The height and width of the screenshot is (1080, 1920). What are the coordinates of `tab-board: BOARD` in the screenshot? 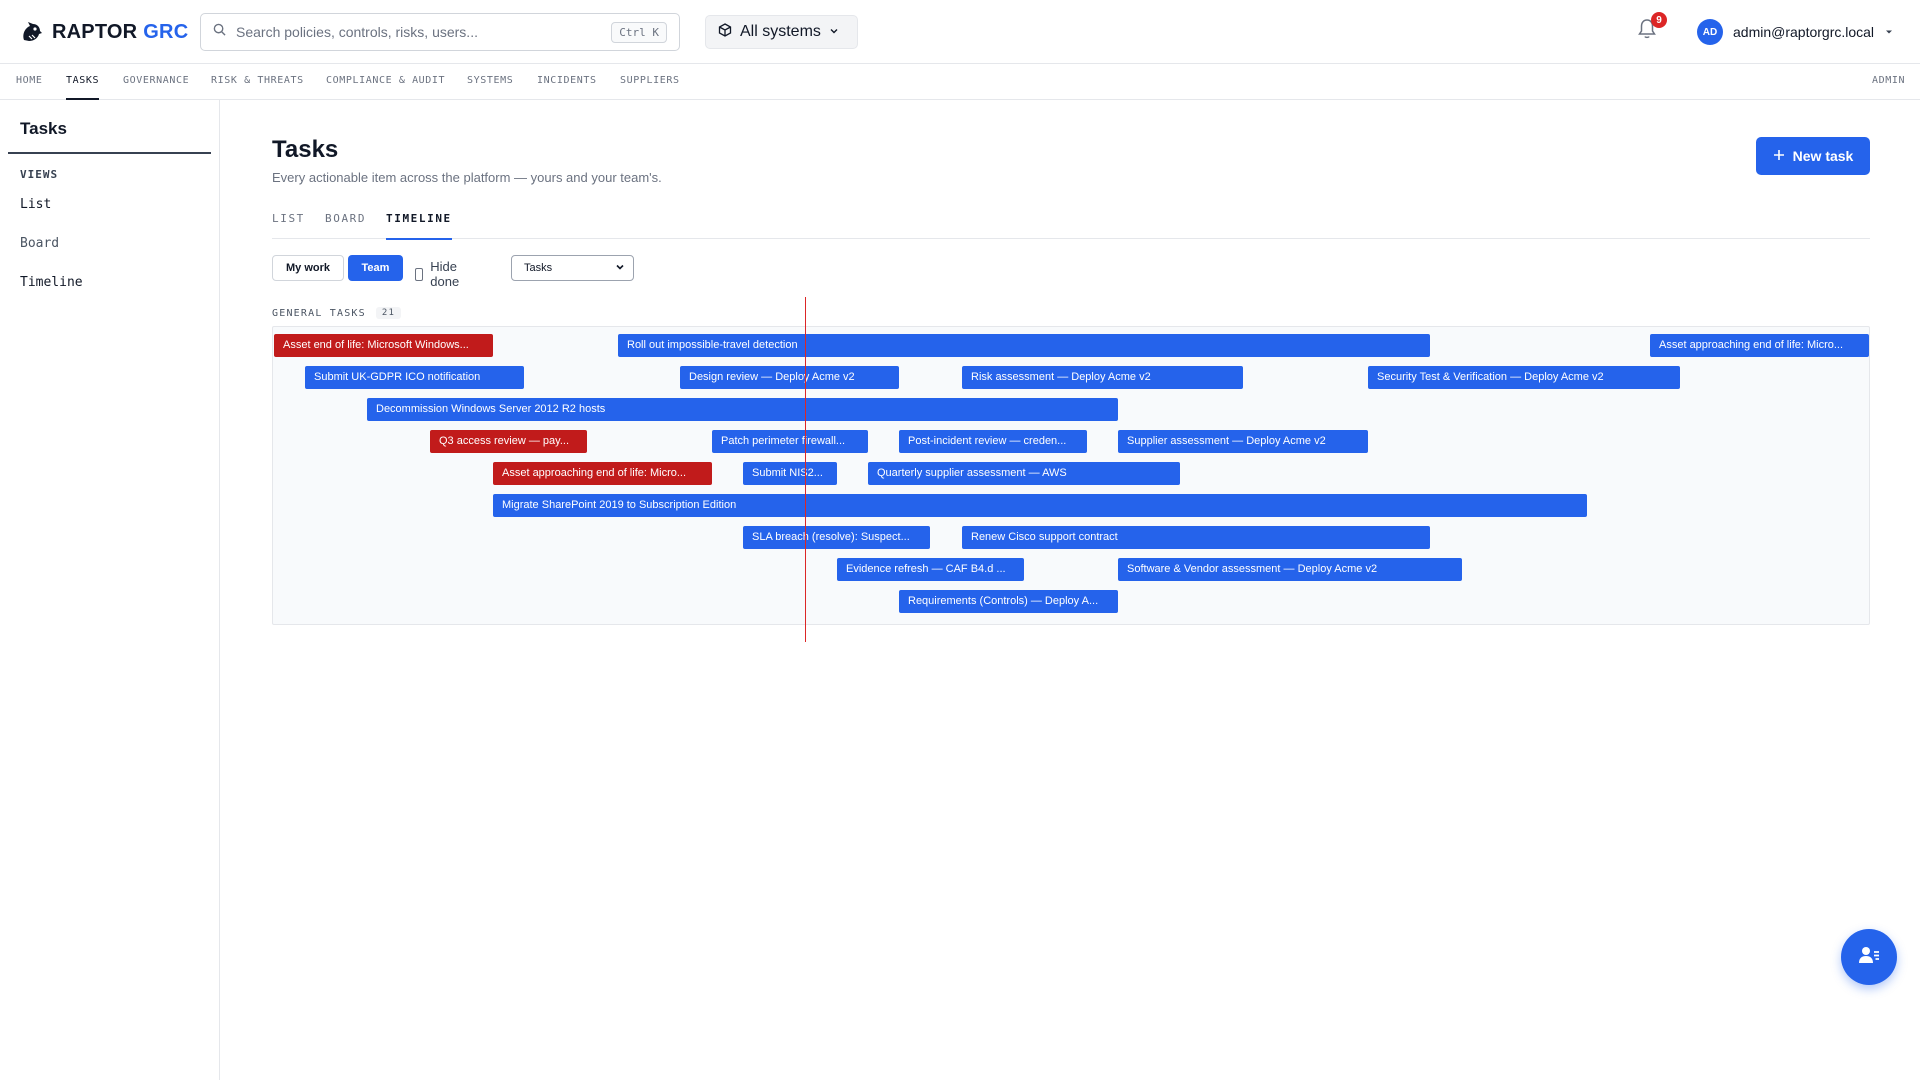 It's located at (345, 224).